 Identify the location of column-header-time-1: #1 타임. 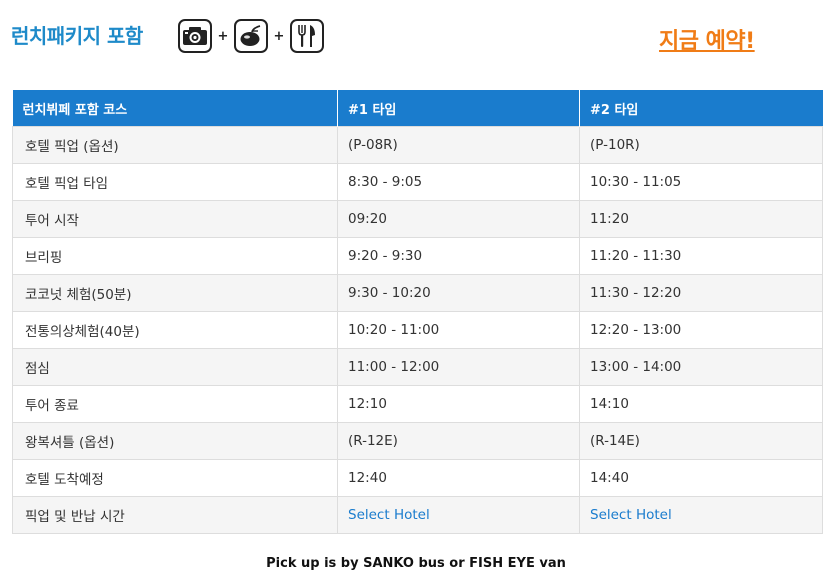
(458, 108).